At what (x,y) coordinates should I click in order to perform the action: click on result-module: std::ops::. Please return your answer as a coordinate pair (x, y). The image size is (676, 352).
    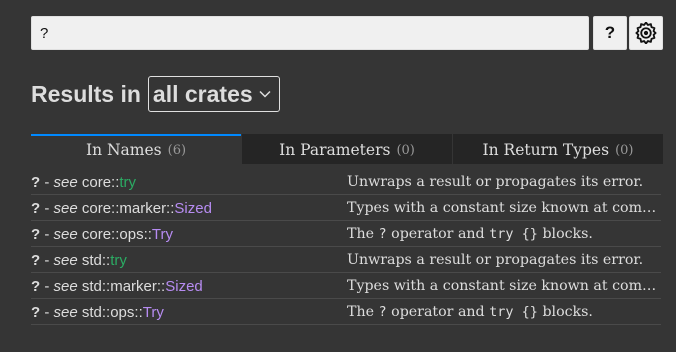
    Looking at the image, I should click on (112, 312).